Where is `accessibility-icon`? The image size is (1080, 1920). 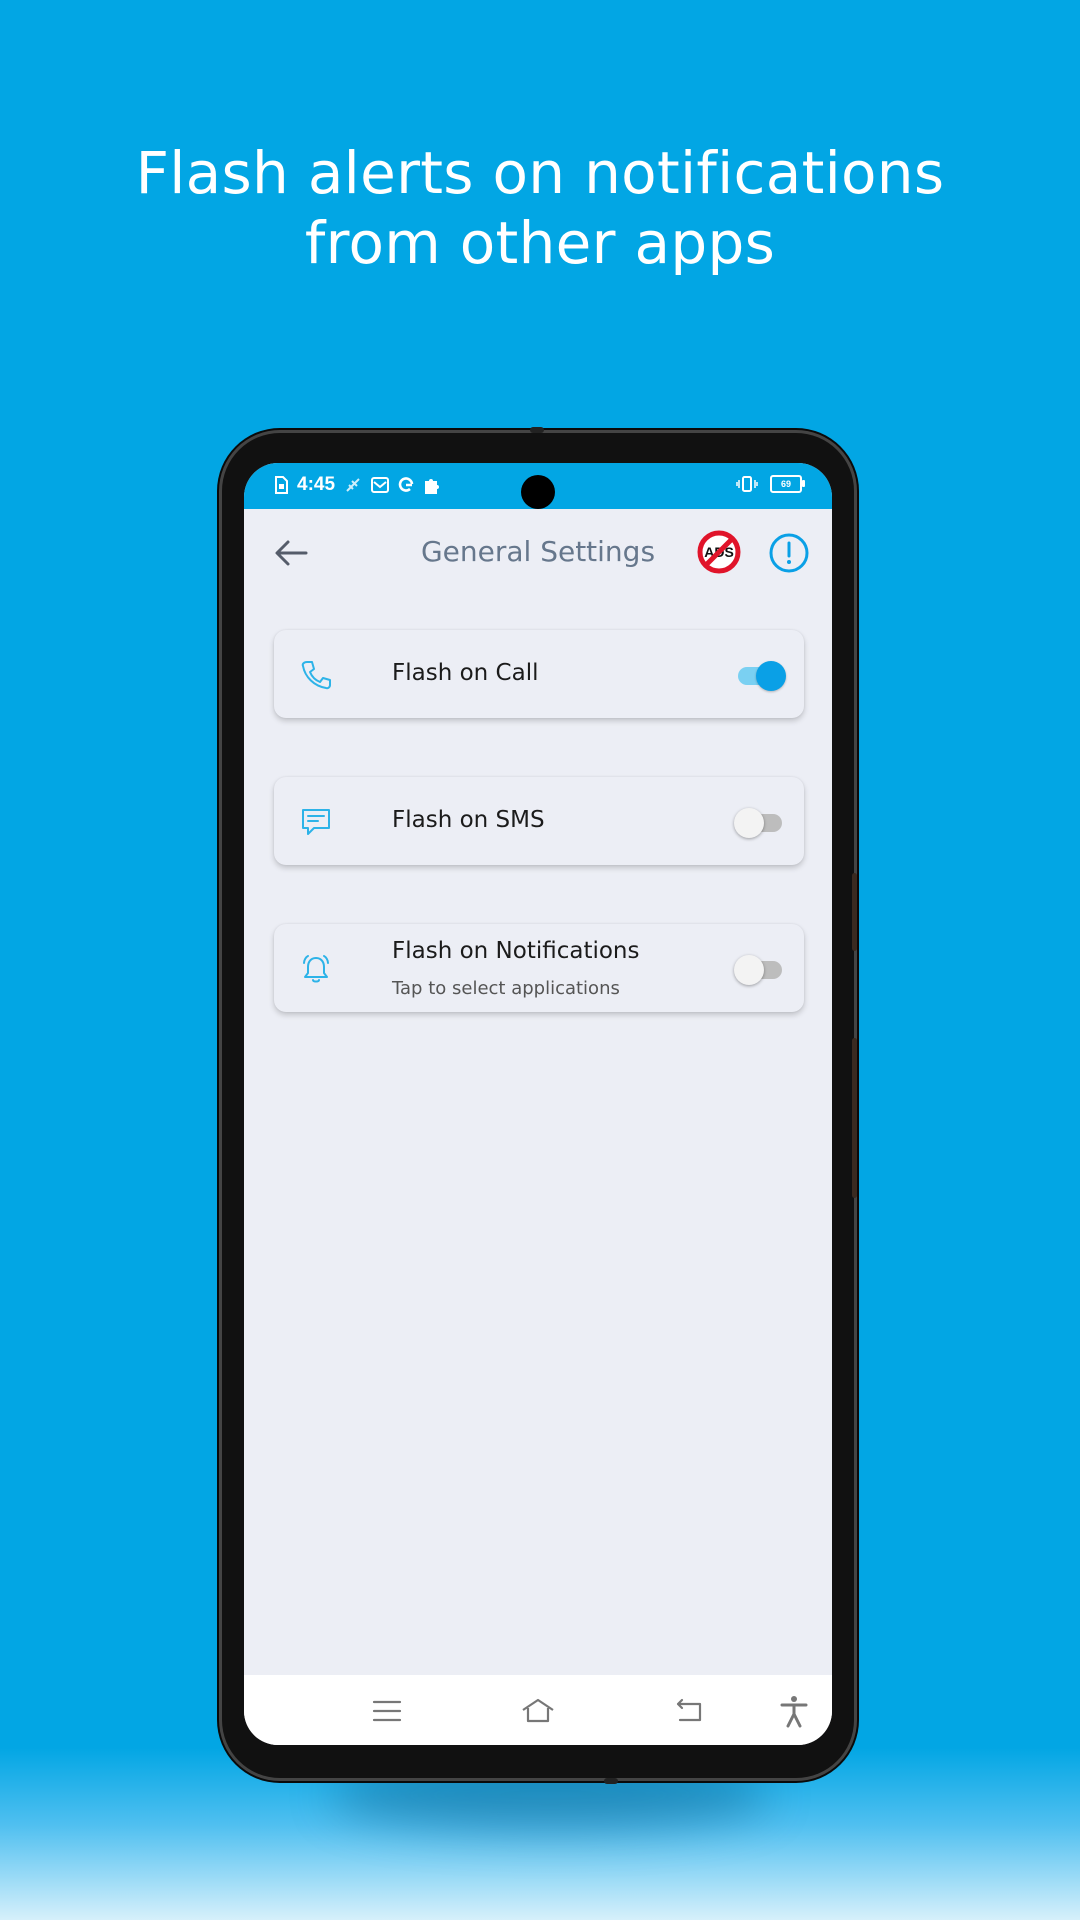 accessibility-icon is located at coordinates (794, 1711).